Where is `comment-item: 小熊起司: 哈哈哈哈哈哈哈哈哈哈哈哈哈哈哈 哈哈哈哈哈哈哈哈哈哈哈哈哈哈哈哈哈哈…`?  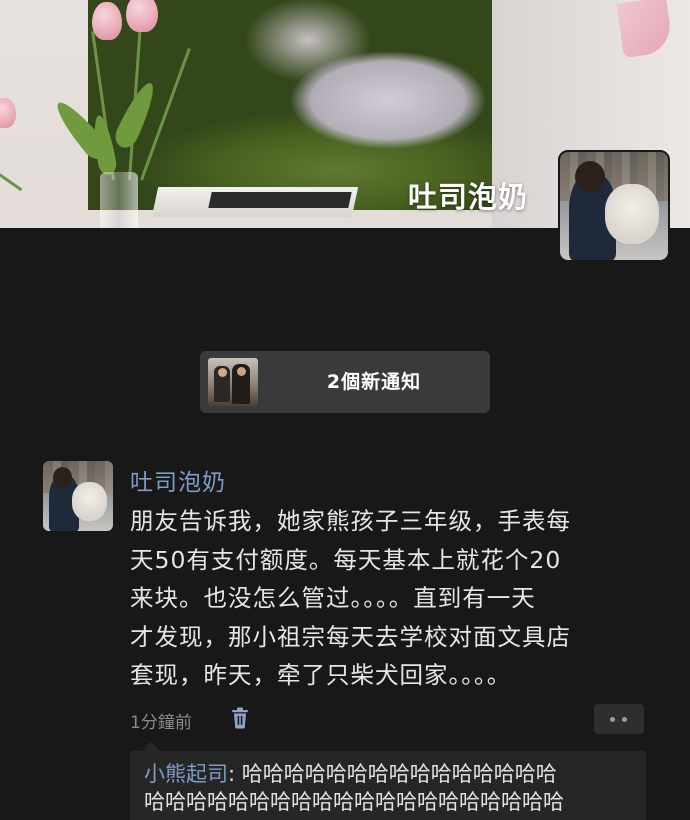
comment-item: 小熊起司: 哈哈哈哈哈哈哈哈哈哈哈哈哈哈哈 哈哈哈哈哈哈哈哈哈哈哈哈哈哈哈哈哈哈… is located at coordinates (389, 788).